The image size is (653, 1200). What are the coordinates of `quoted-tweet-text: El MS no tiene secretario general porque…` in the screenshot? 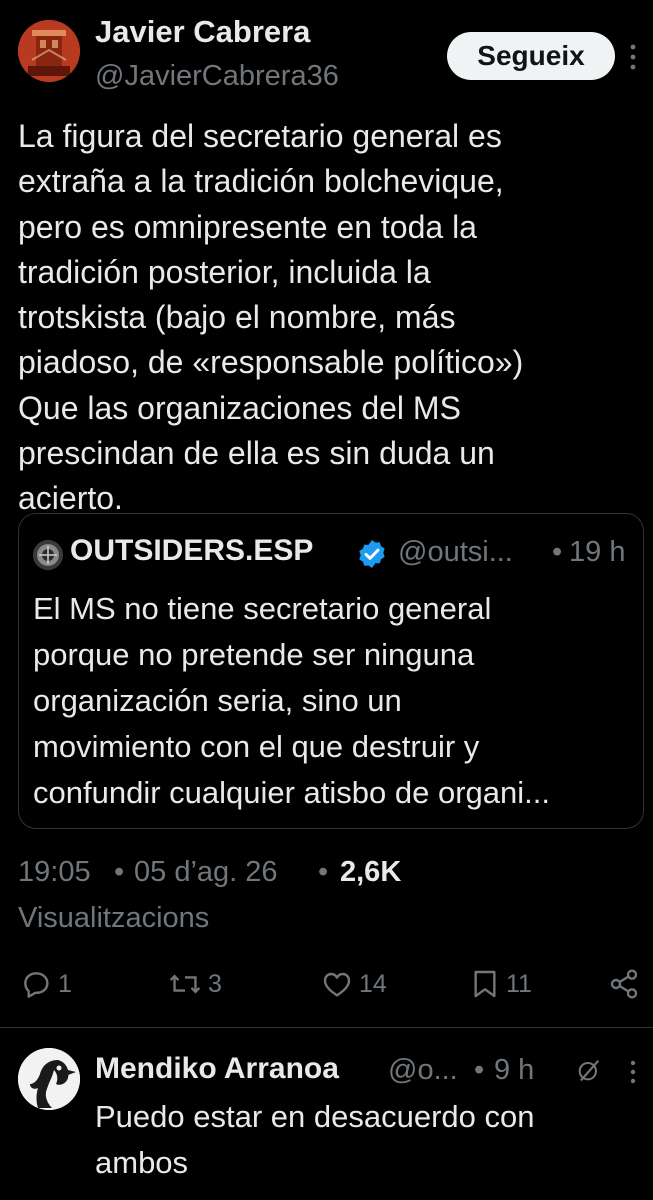 It's located at (291, 700).